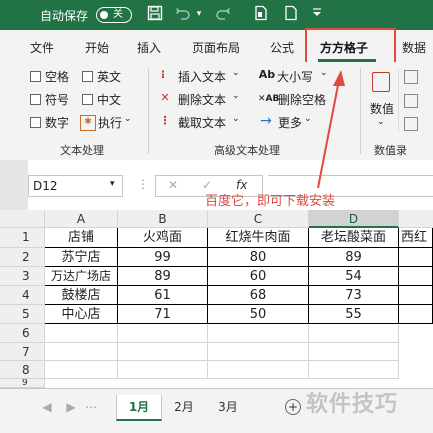  Describe the element at coordinates (184, 407) in the screenshot. I see `sheet-tab-feb: 2月` at that location.